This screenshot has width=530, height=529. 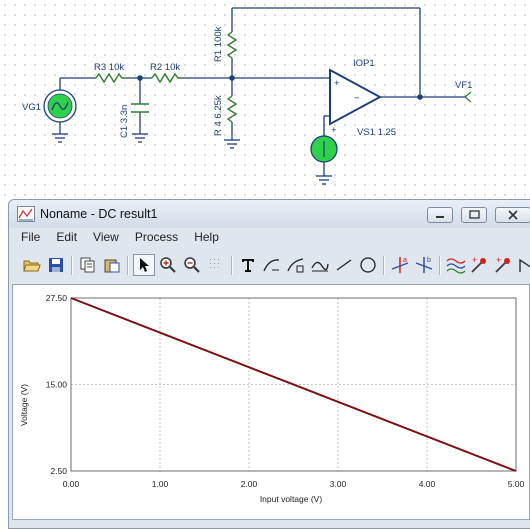 What do you see at coordinates (30, 238) in the screenshot?
I see `menu-file: File` at bounding box center [30, 238].